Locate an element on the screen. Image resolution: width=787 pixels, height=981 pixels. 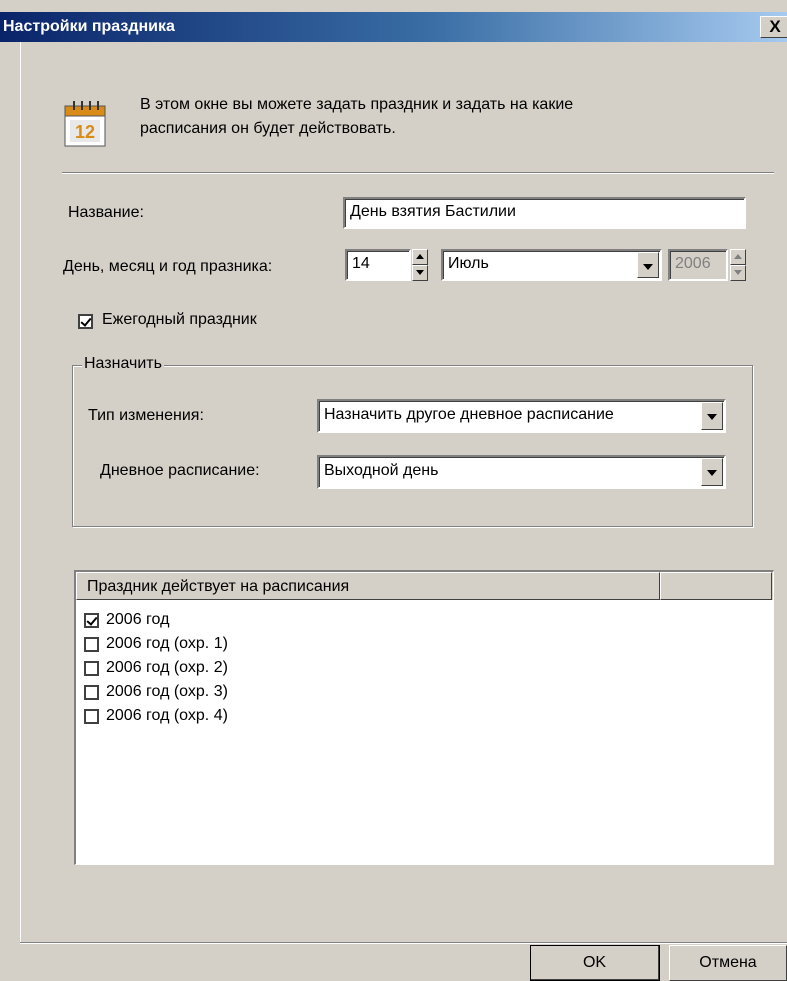
day-input: 14 is located at coordinates (378, 265).